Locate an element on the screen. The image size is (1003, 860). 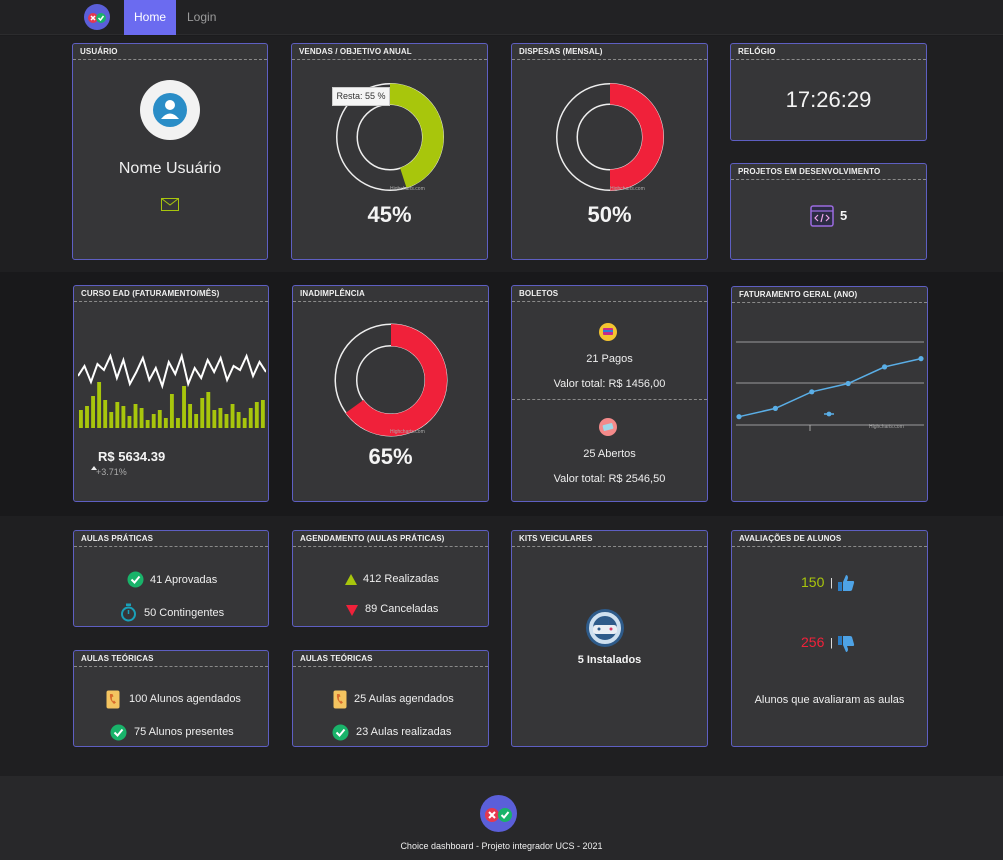
clock-card: RELÓGIO 17:26:29 is located at coordinates (828, 92).